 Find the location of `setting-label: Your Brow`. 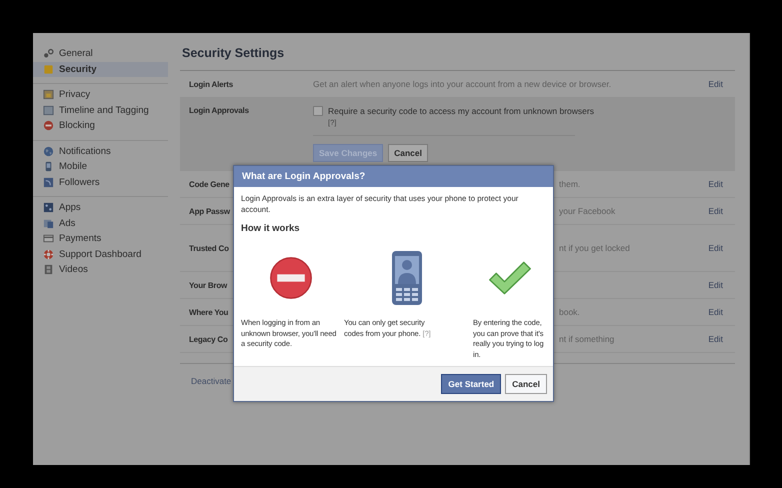

setting-label: Your Brow is located at coordinates (208, 285).